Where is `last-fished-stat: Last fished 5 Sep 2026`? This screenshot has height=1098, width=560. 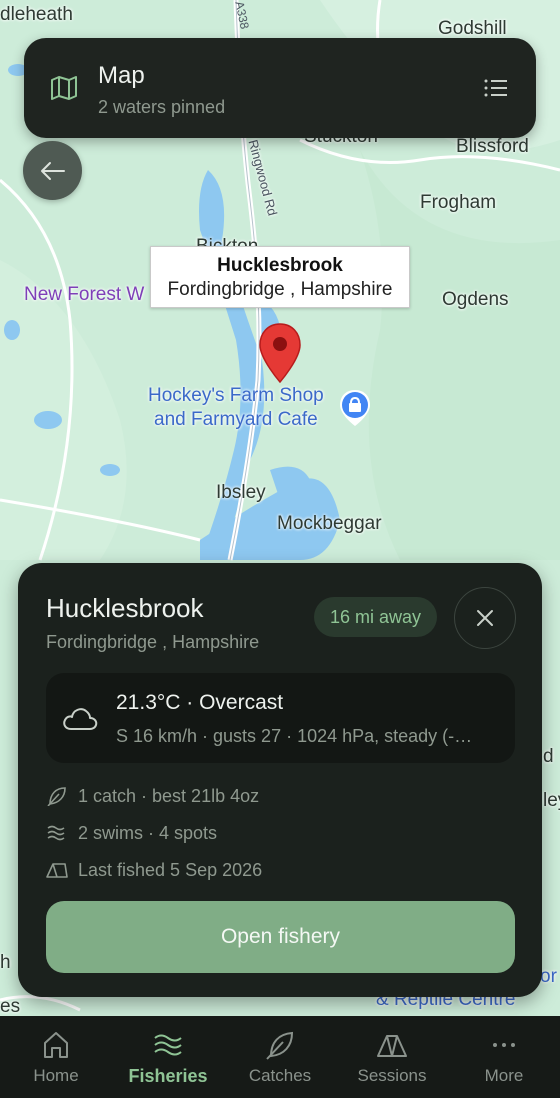
last-fished-stat: Last fished 5 Sep 2026 is located at coordinates (154, 870).